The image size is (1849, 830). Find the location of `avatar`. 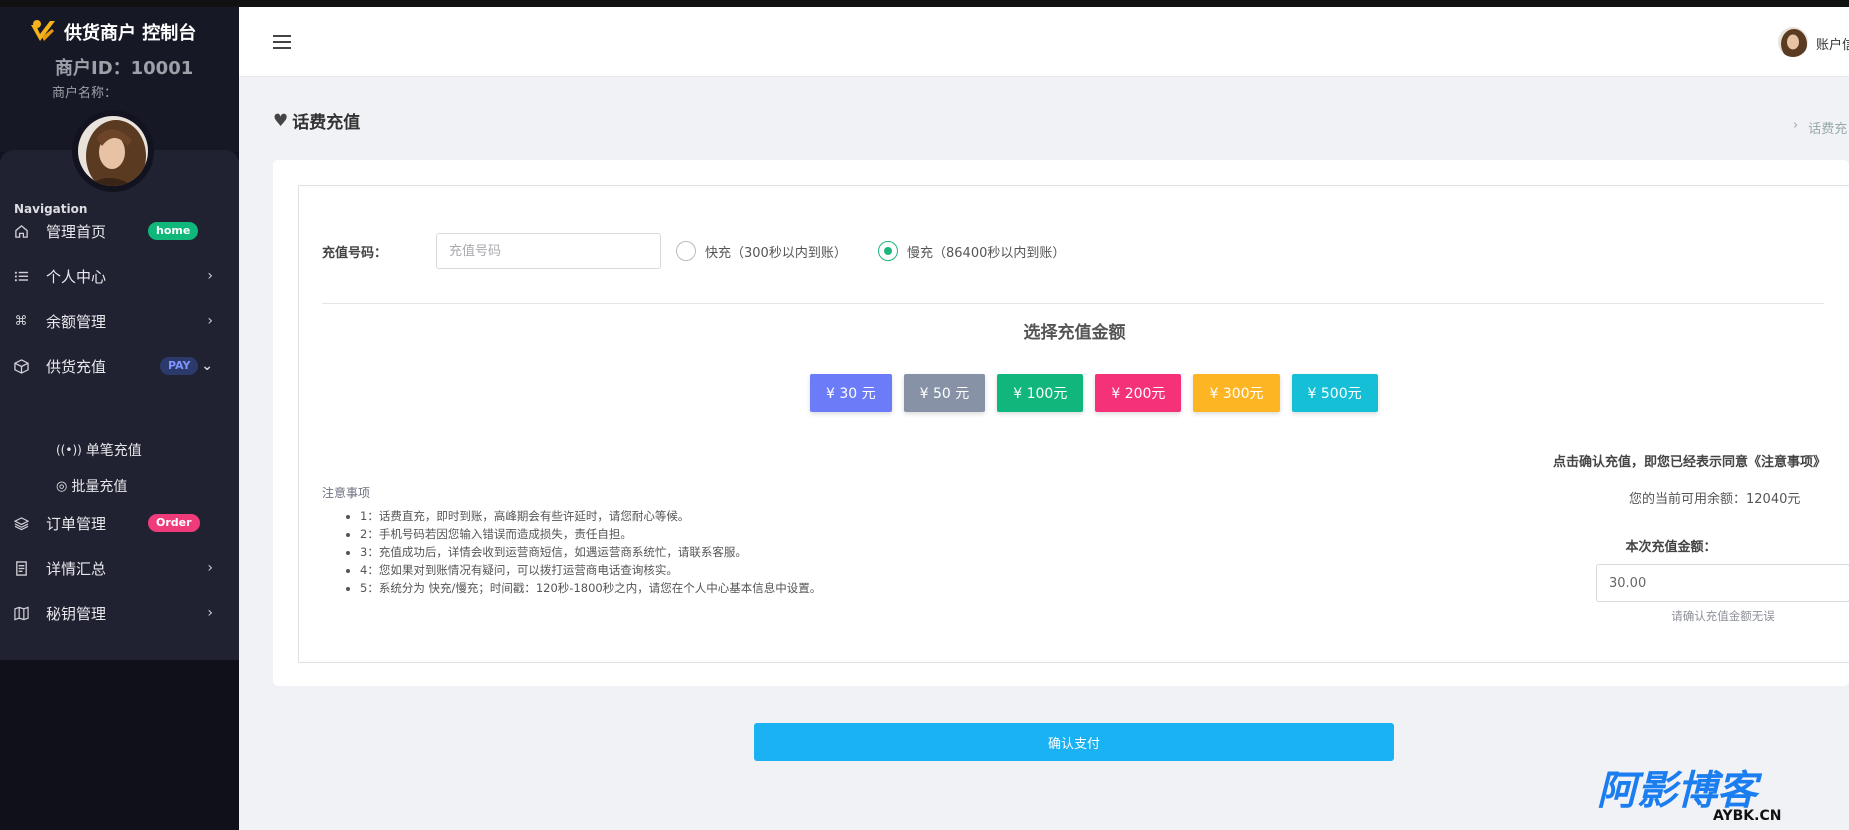

avatar is located at coordinates (113, 151).